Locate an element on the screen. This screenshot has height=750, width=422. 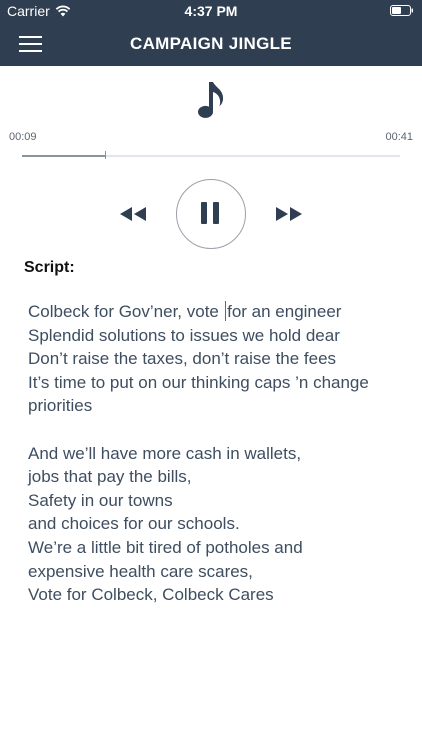
music-note-icon is located at coordinates (211, 100).